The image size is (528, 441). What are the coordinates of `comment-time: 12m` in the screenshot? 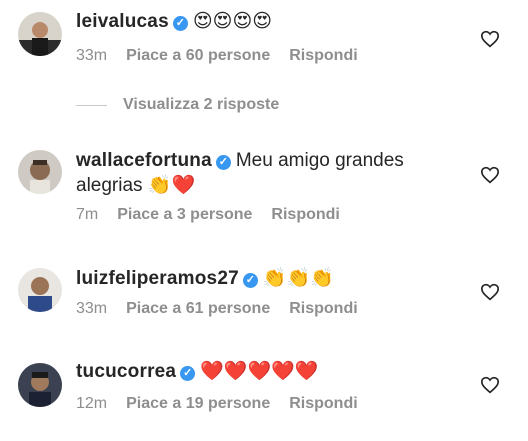 It's located at (92, 403).